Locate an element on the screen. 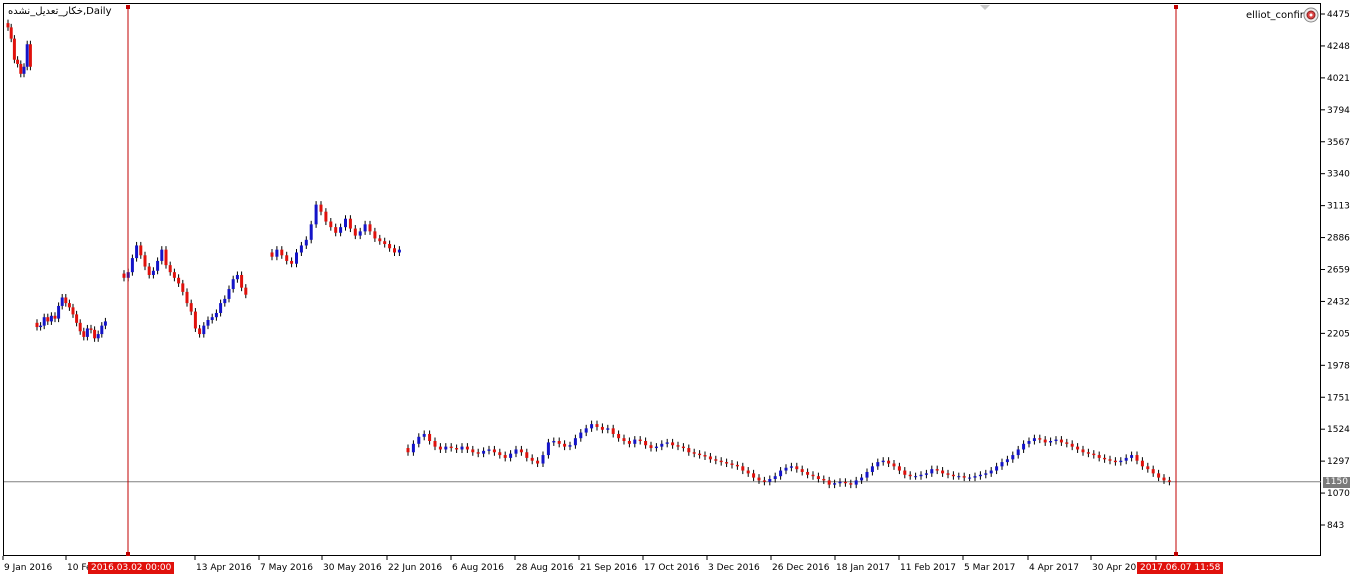 The width and height of the screenshot is (1366, 580). indicator-settings-icon is located at coordinates (1311, 15).